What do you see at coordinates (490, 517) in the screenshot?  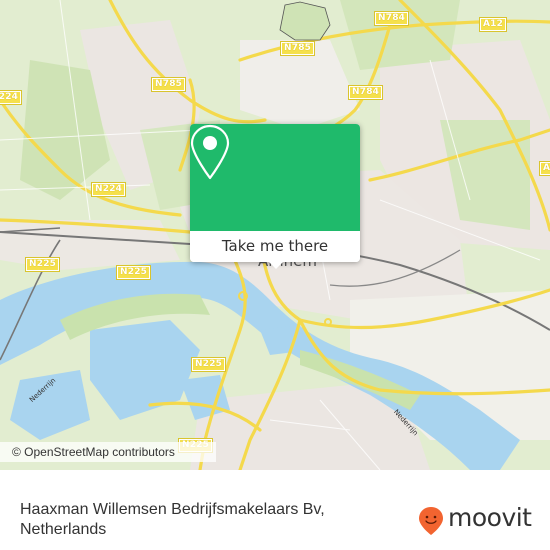 I see `moovit-wordmark: moovit` at bounding box center [490, 517].